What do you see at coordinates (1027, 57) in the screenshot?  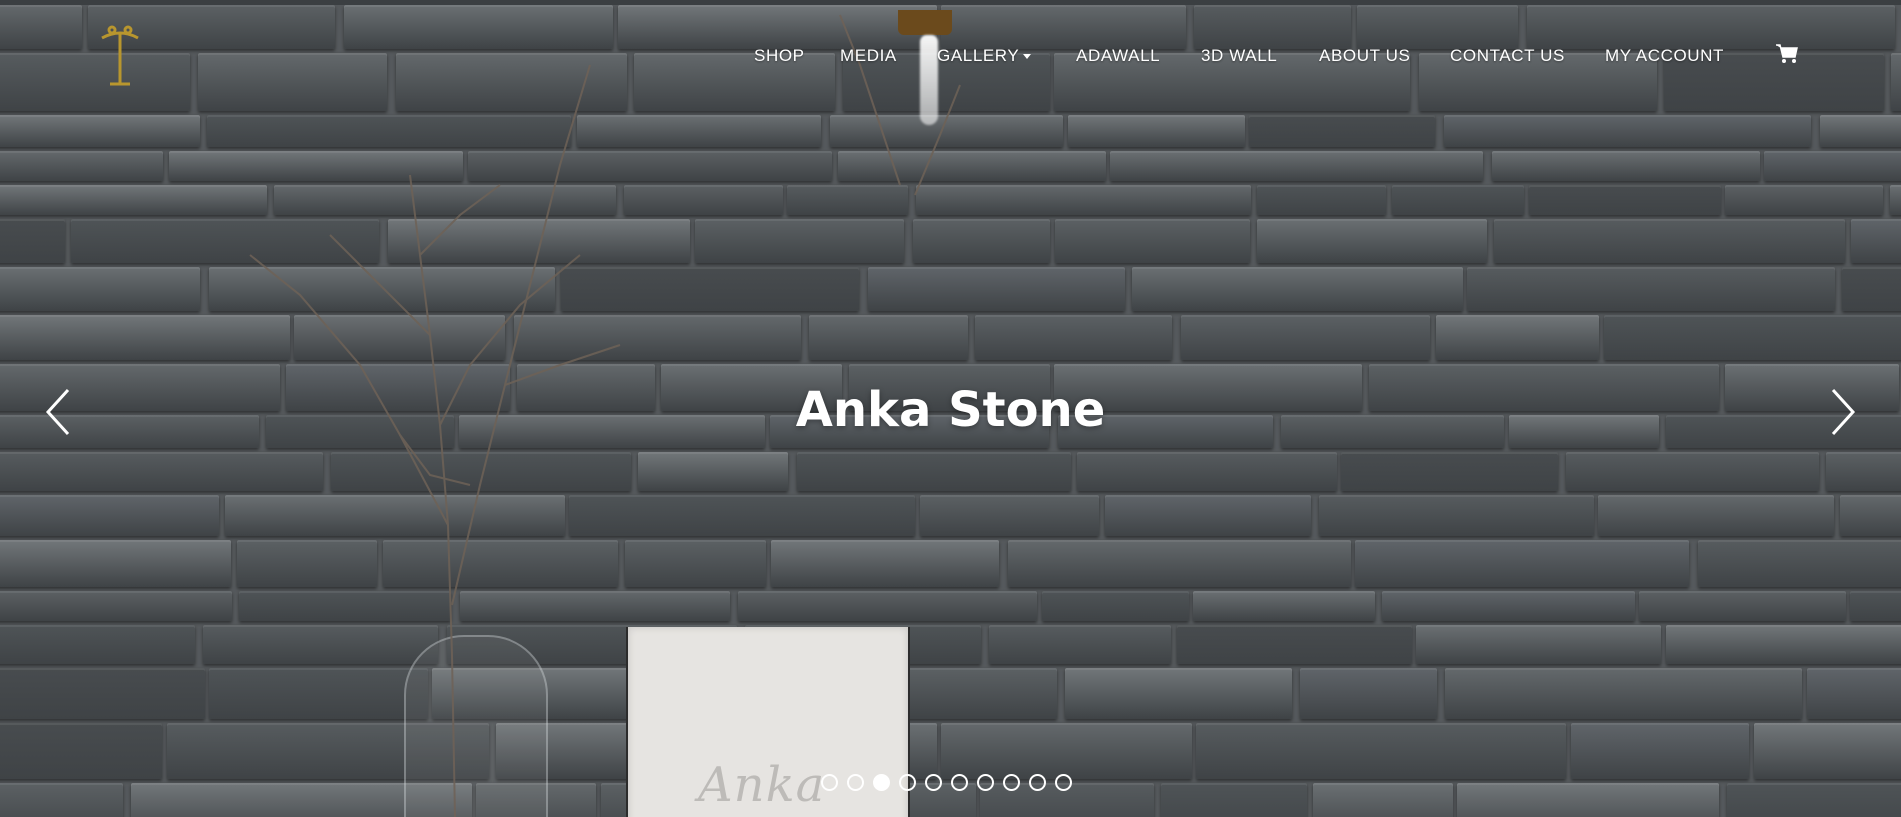 I see `caret-down-icon` at bounding box center [1027, 57].